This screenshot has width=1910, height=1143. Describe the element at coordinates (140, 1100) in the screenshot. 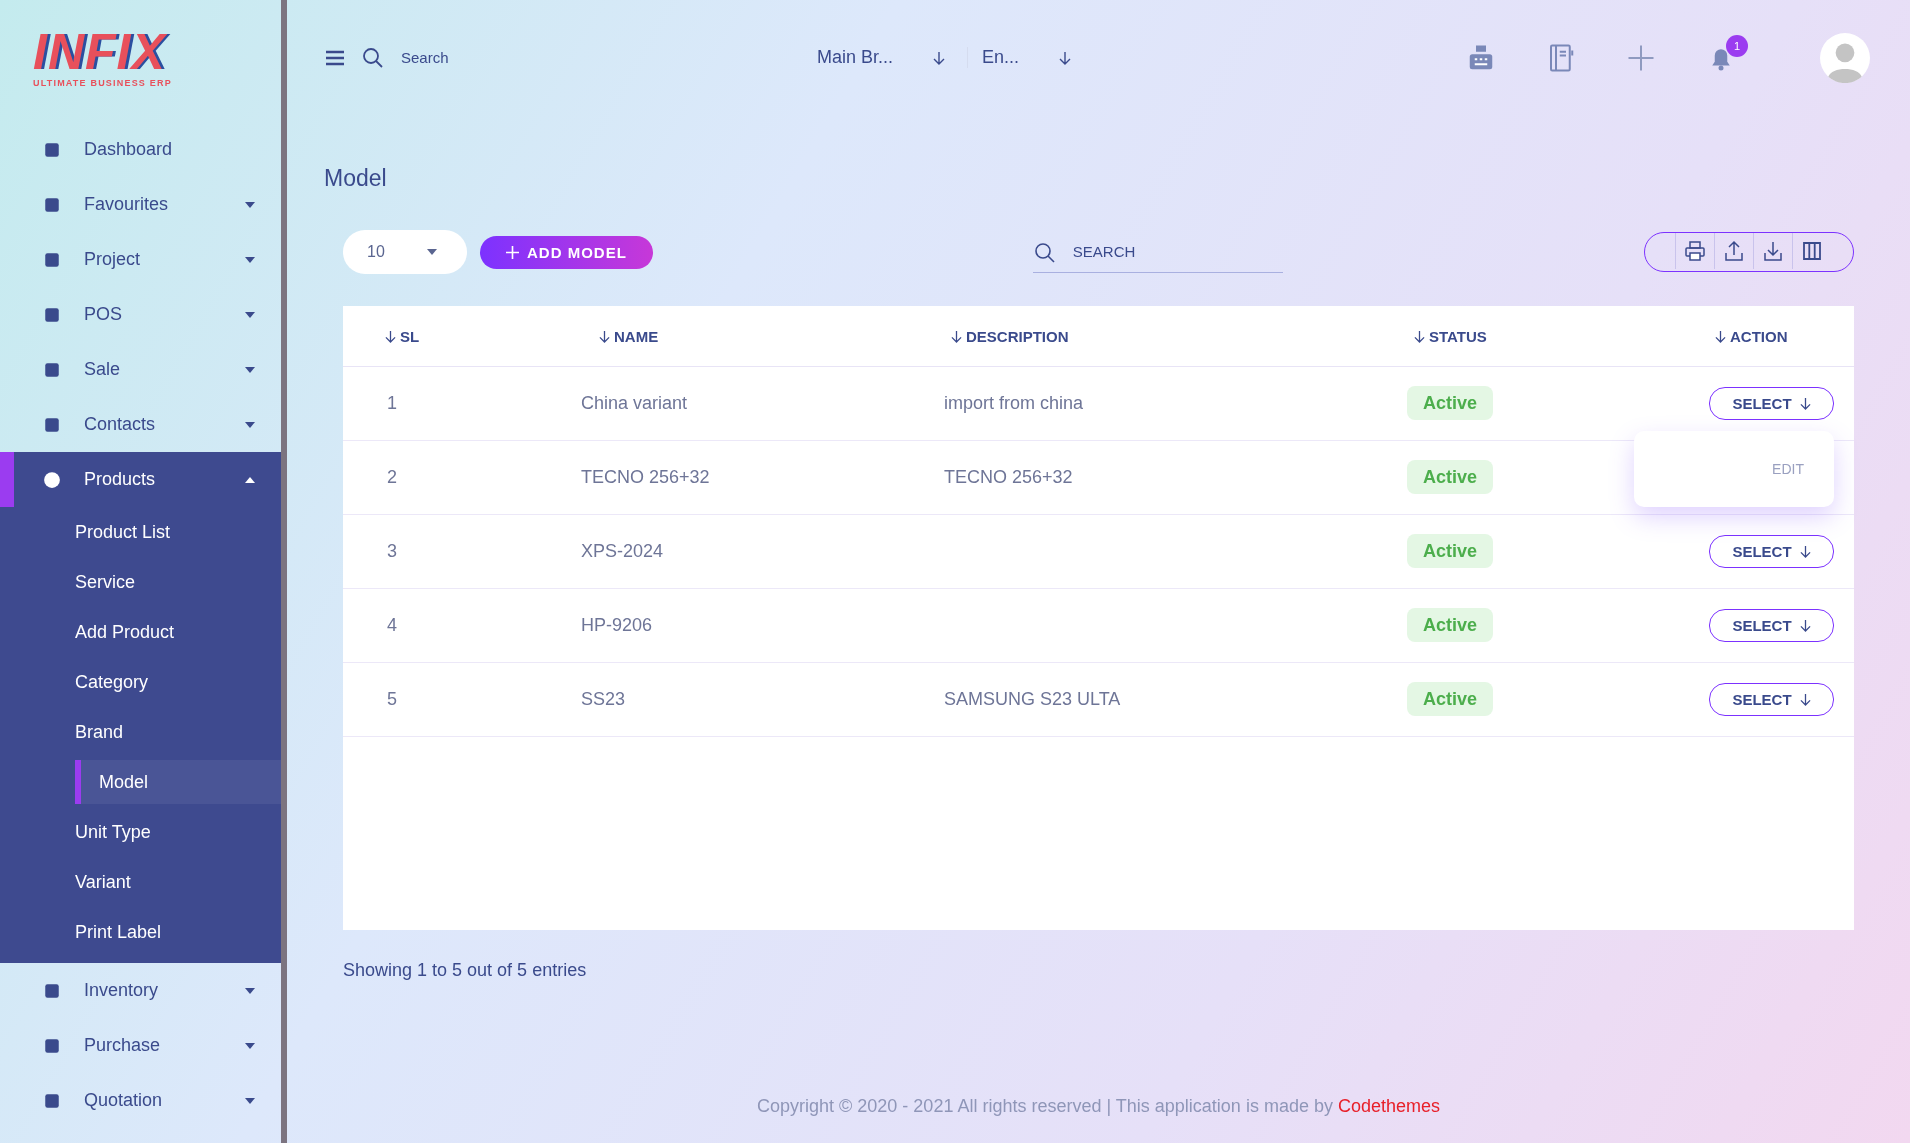

I see `sidebar-item: Quotation` at that location.